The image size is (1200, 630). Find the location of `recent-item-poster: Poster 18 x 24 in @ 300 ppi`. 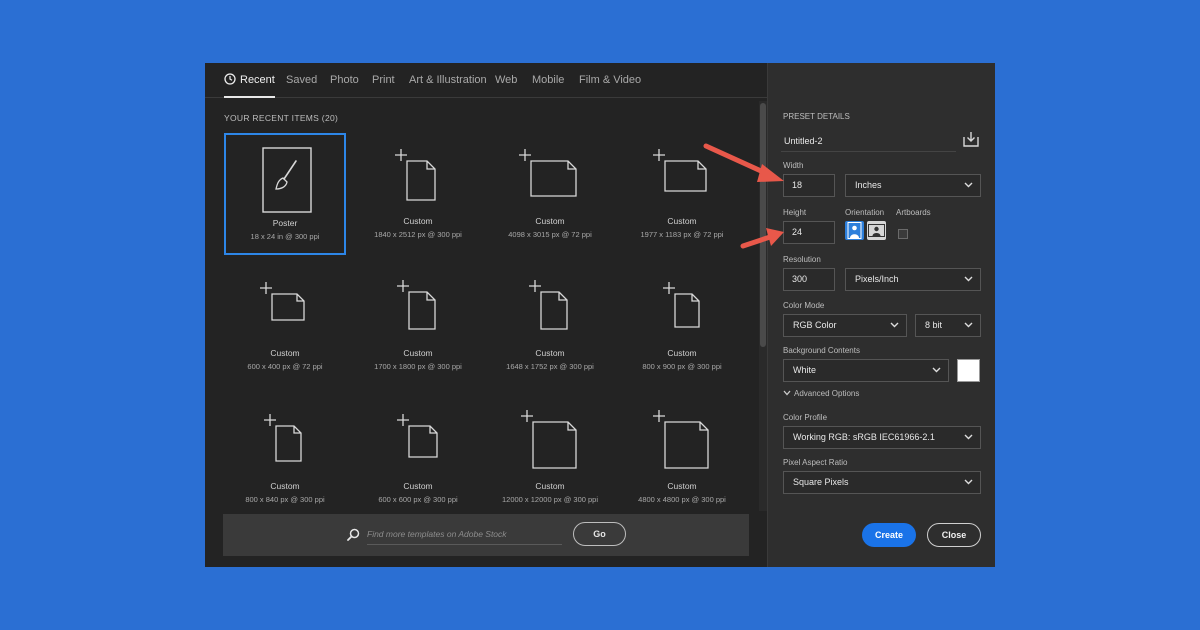

recent-item-poster: Poster 18 x 24 in @ 300 ppi is located at coordinates (285, 194).